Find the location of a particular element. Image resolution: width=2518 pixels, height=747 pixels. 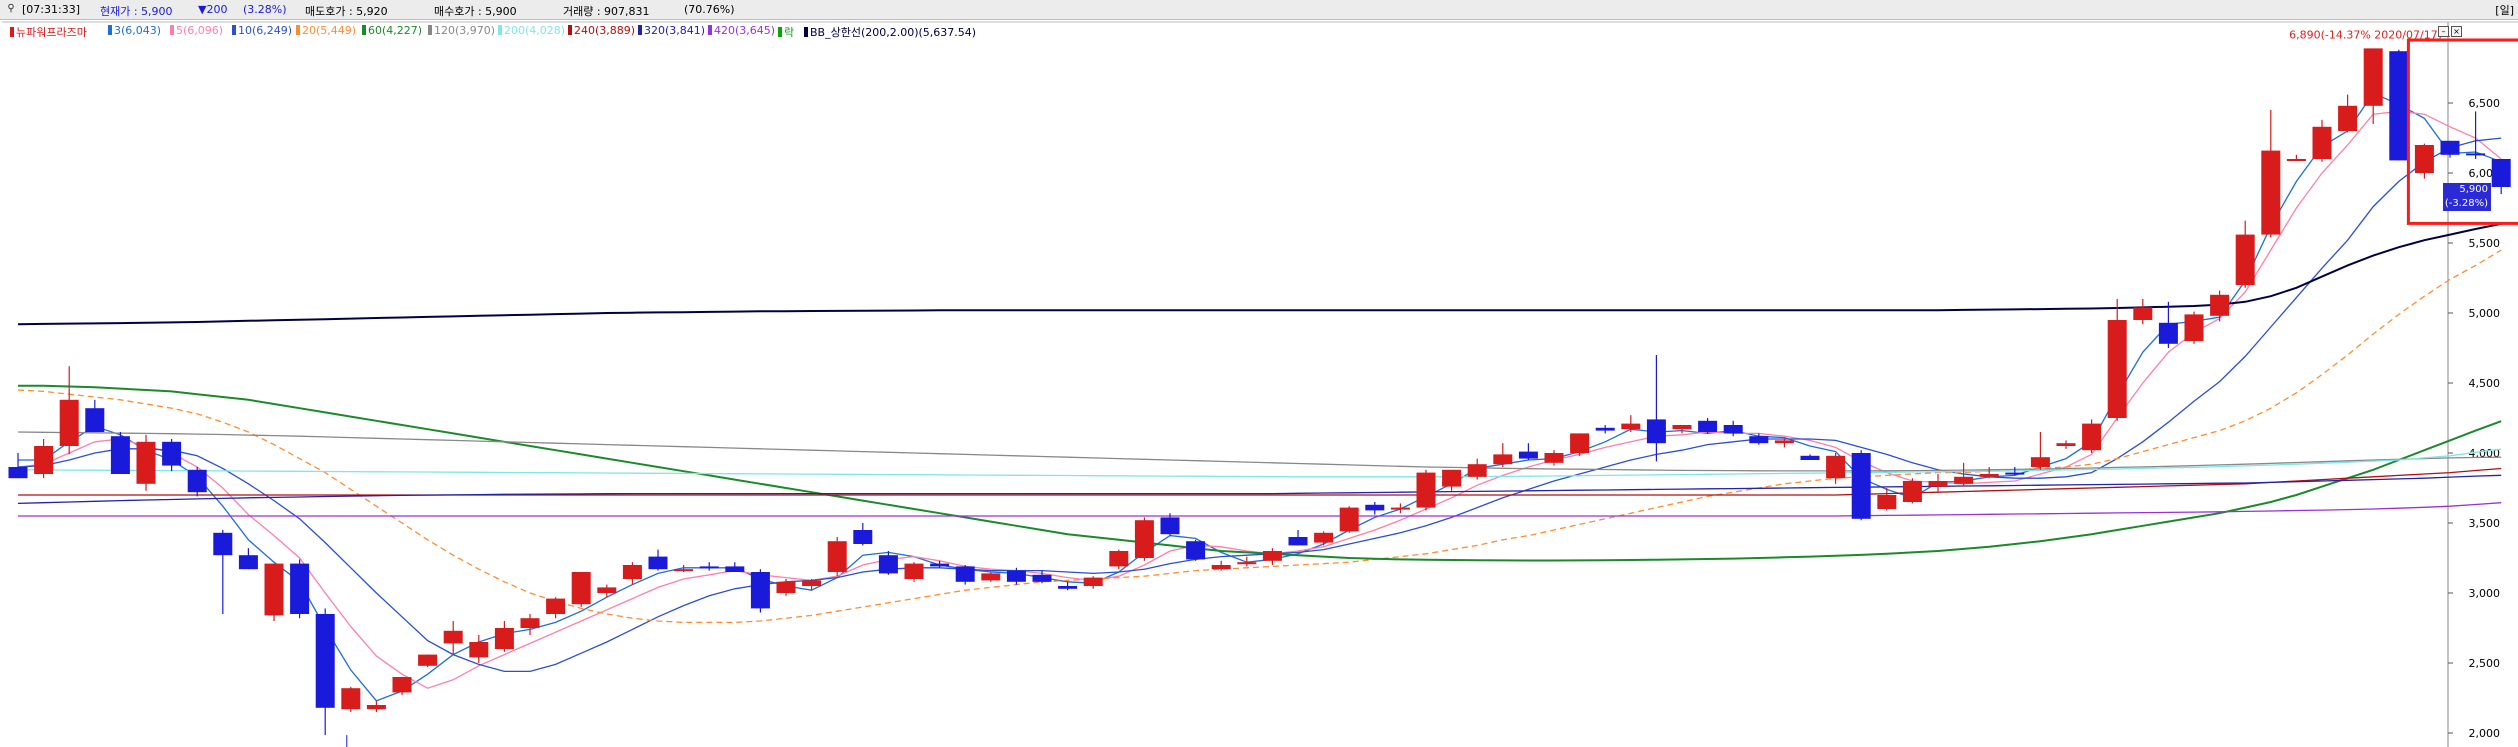

y-tick-label: 4,500 is located at coordinates (2485, 383).